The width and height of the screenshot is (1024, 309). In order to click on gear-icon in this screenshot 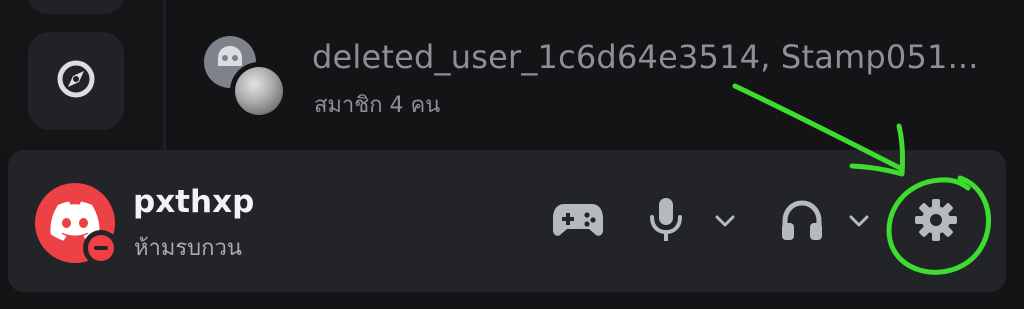, I will do `click(936, 222)`.